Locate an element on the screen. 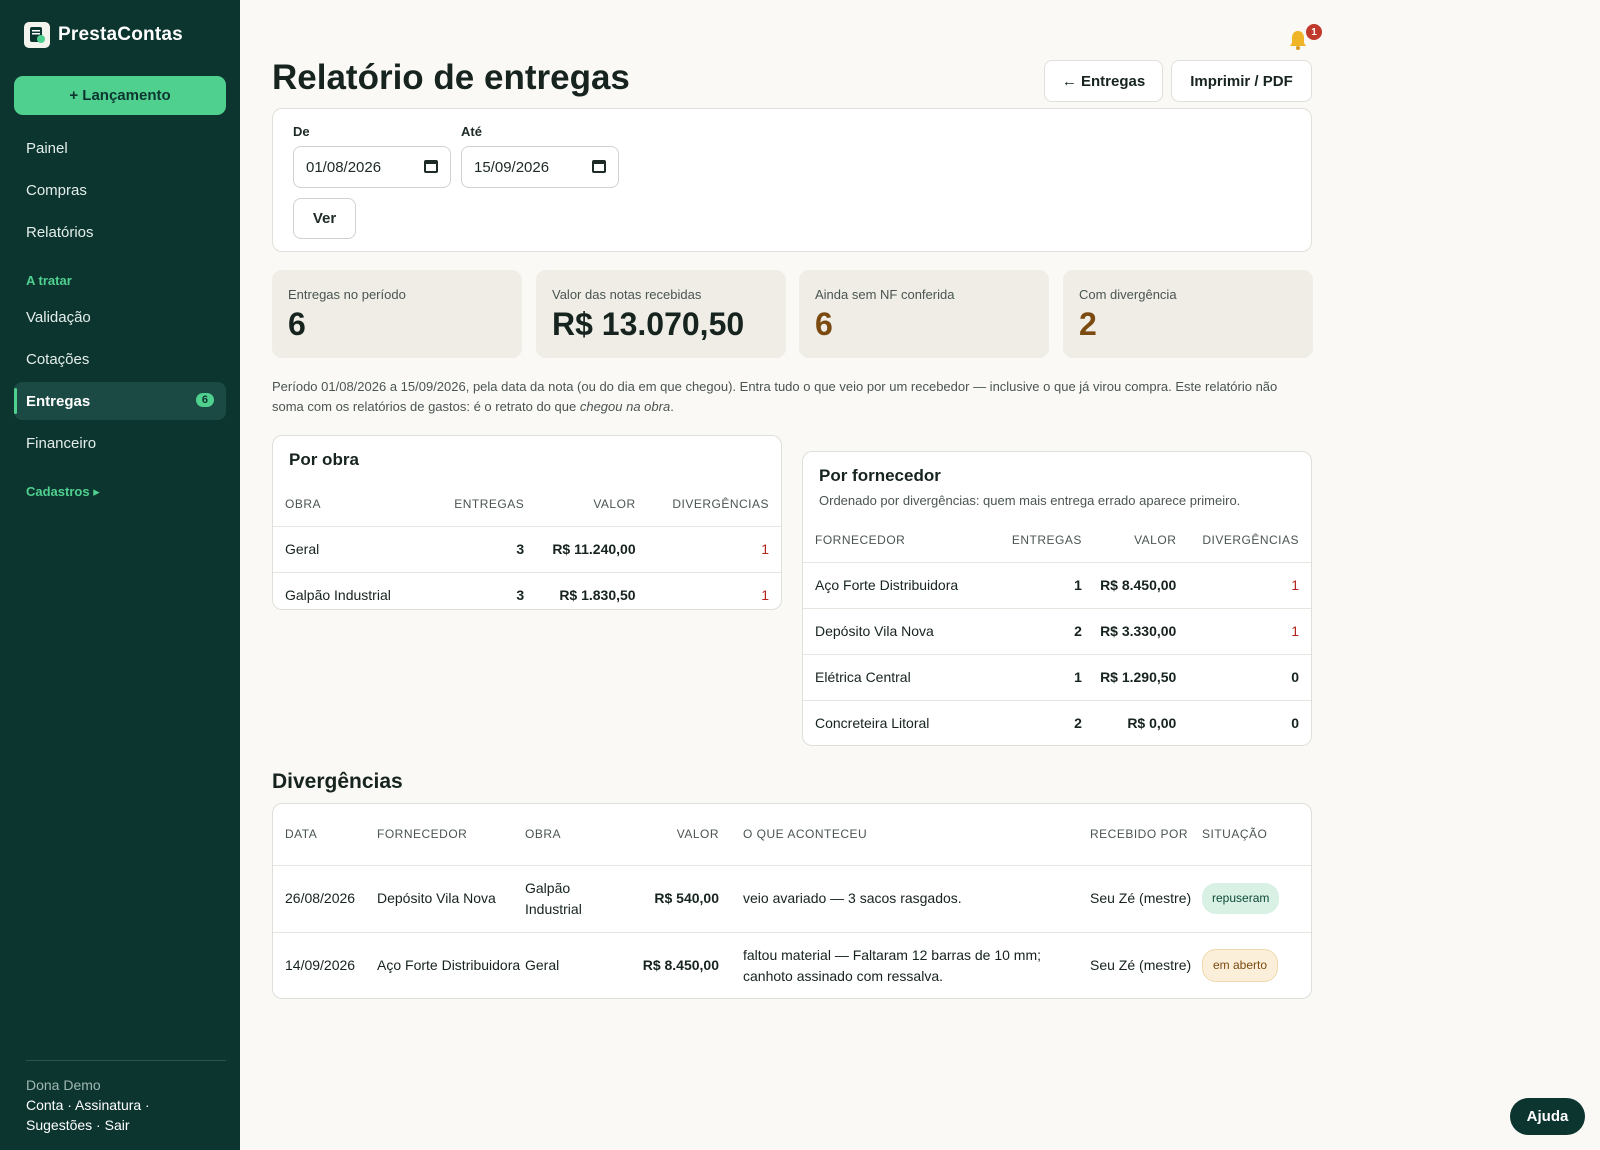 This screenshot has height=1150, width=1600. from-date-value: 01/08/2026 is located at coordinates (344, 167).